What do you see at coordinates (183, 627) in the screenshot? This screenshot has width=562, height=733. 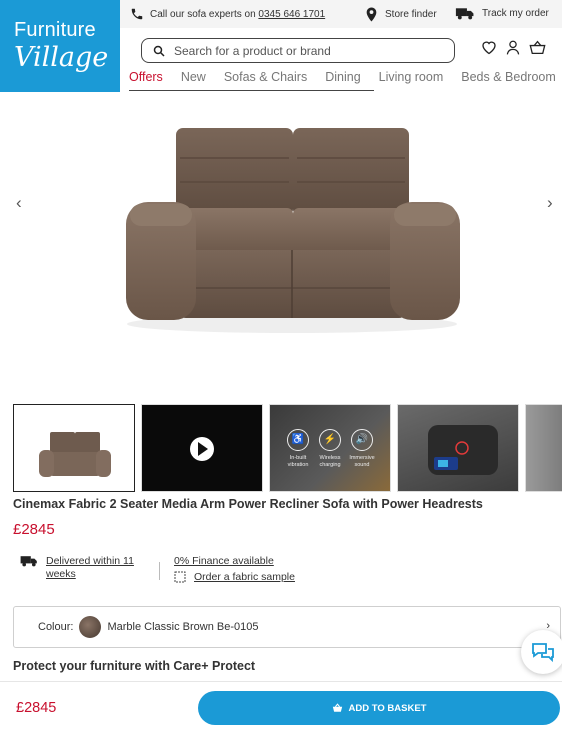 I see `colour-value: Marble Classic Brown Be-0105` at bounding box center [183, 627].